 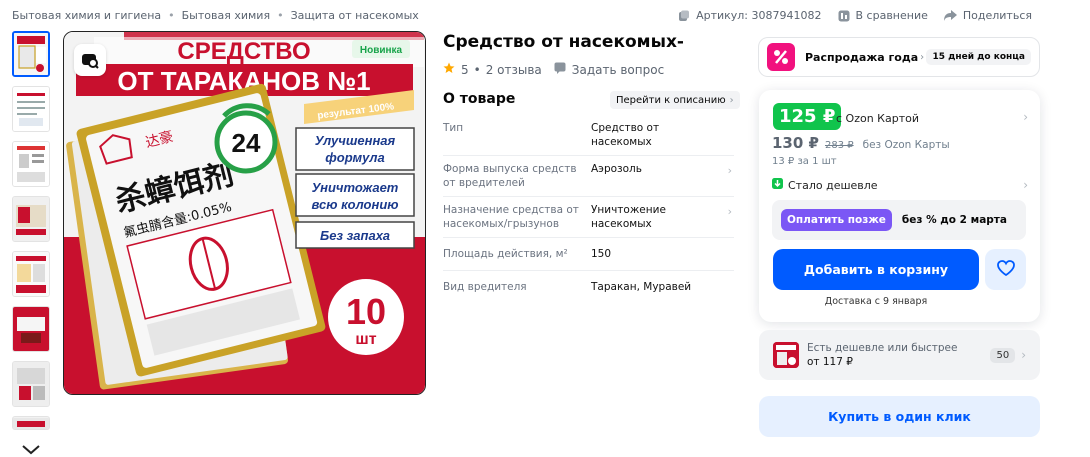 What do you see at coordinates (560, 69) in the screenshot?
I see `chat-icon` at bounding box center [560, 69].